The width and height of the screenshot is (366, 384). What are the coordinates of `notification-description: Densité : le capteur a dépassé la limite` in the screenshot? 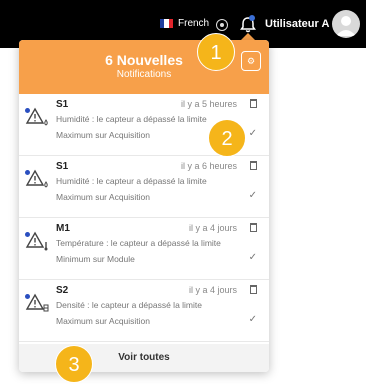 It's located at (129, 305).